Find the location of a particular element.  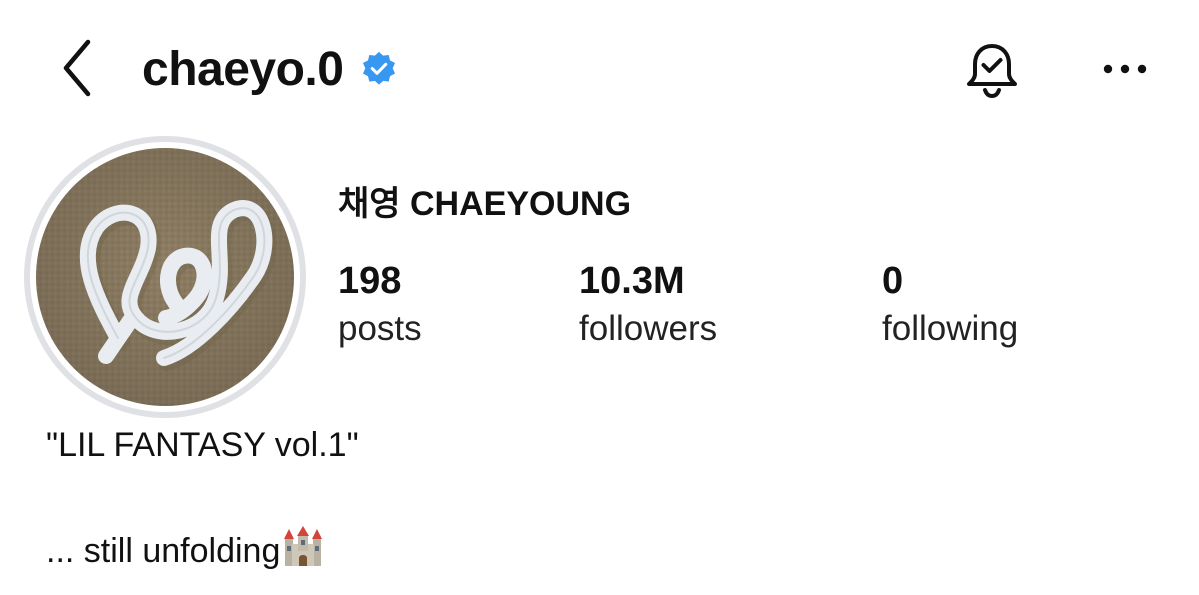

verified-badge-icon is located at coordinates (379, 69).